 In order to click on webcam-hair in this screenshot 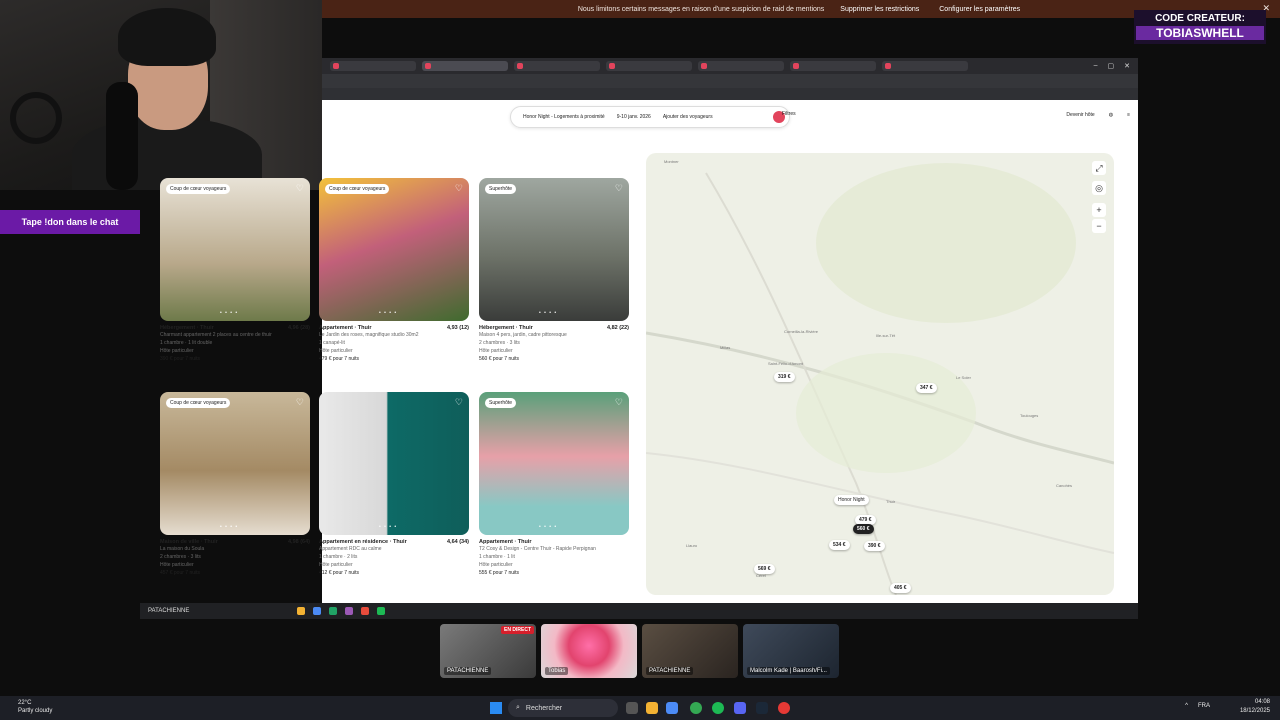, I will do `click(167, 37)`.